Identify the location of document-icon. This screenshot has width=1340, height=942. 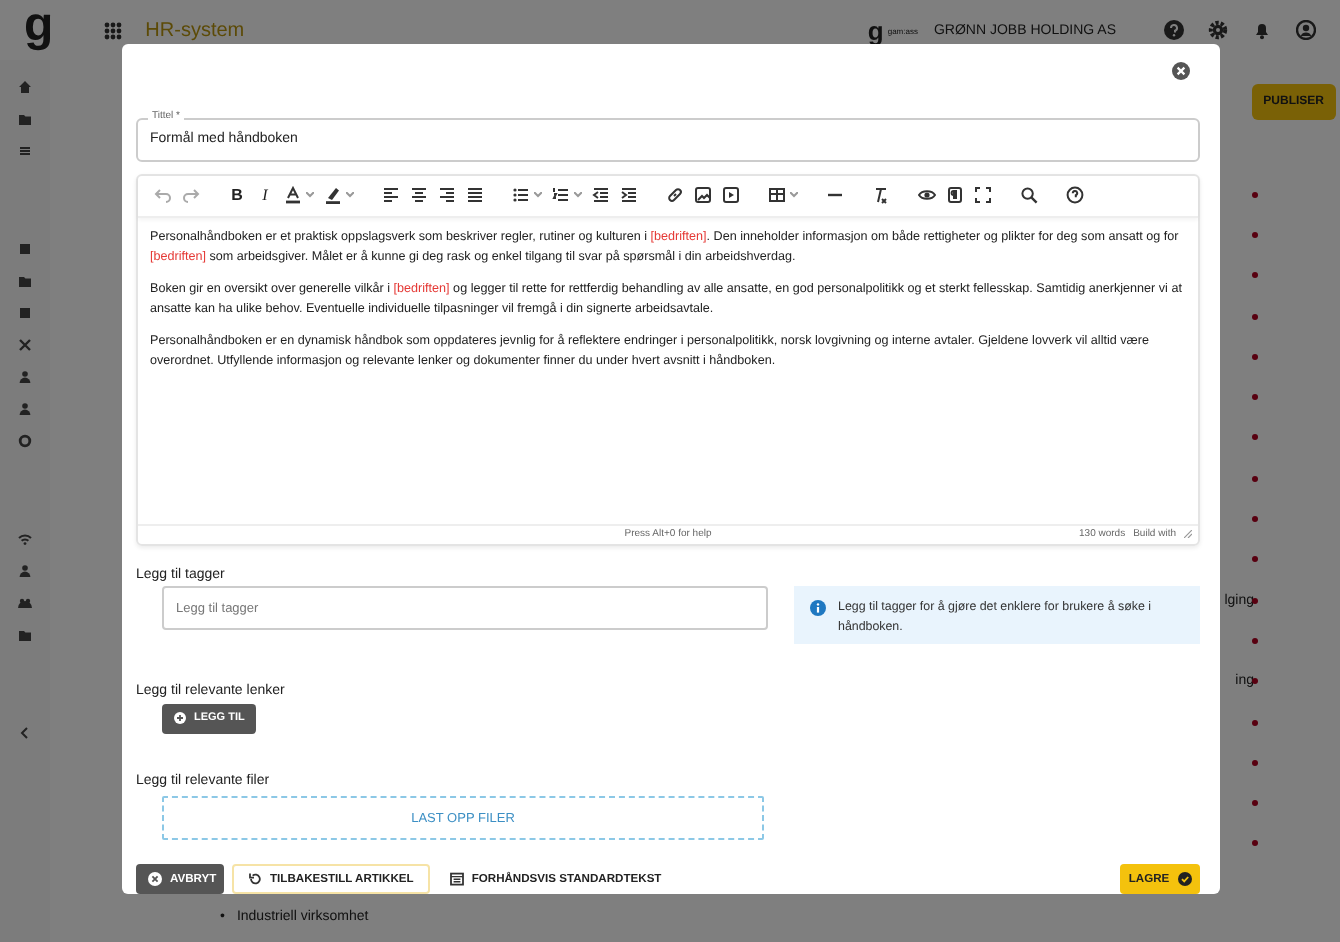
(456, 879).